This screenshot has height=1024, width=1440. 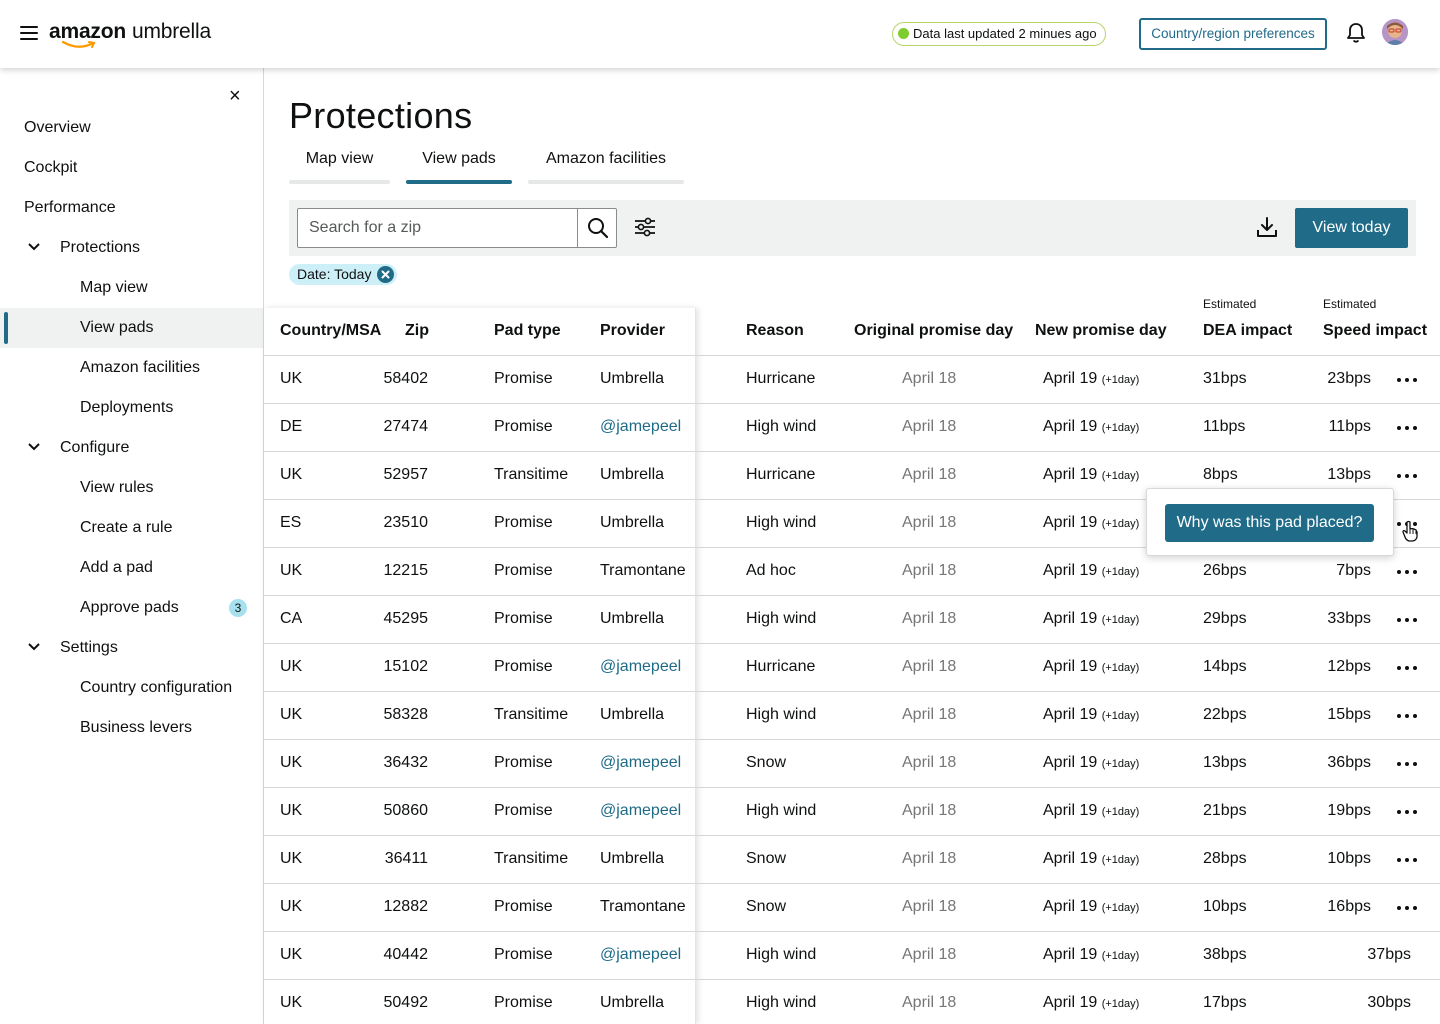 I want to click on column-header-new-promise-day: New promise day, so click(x=1101, y=331).